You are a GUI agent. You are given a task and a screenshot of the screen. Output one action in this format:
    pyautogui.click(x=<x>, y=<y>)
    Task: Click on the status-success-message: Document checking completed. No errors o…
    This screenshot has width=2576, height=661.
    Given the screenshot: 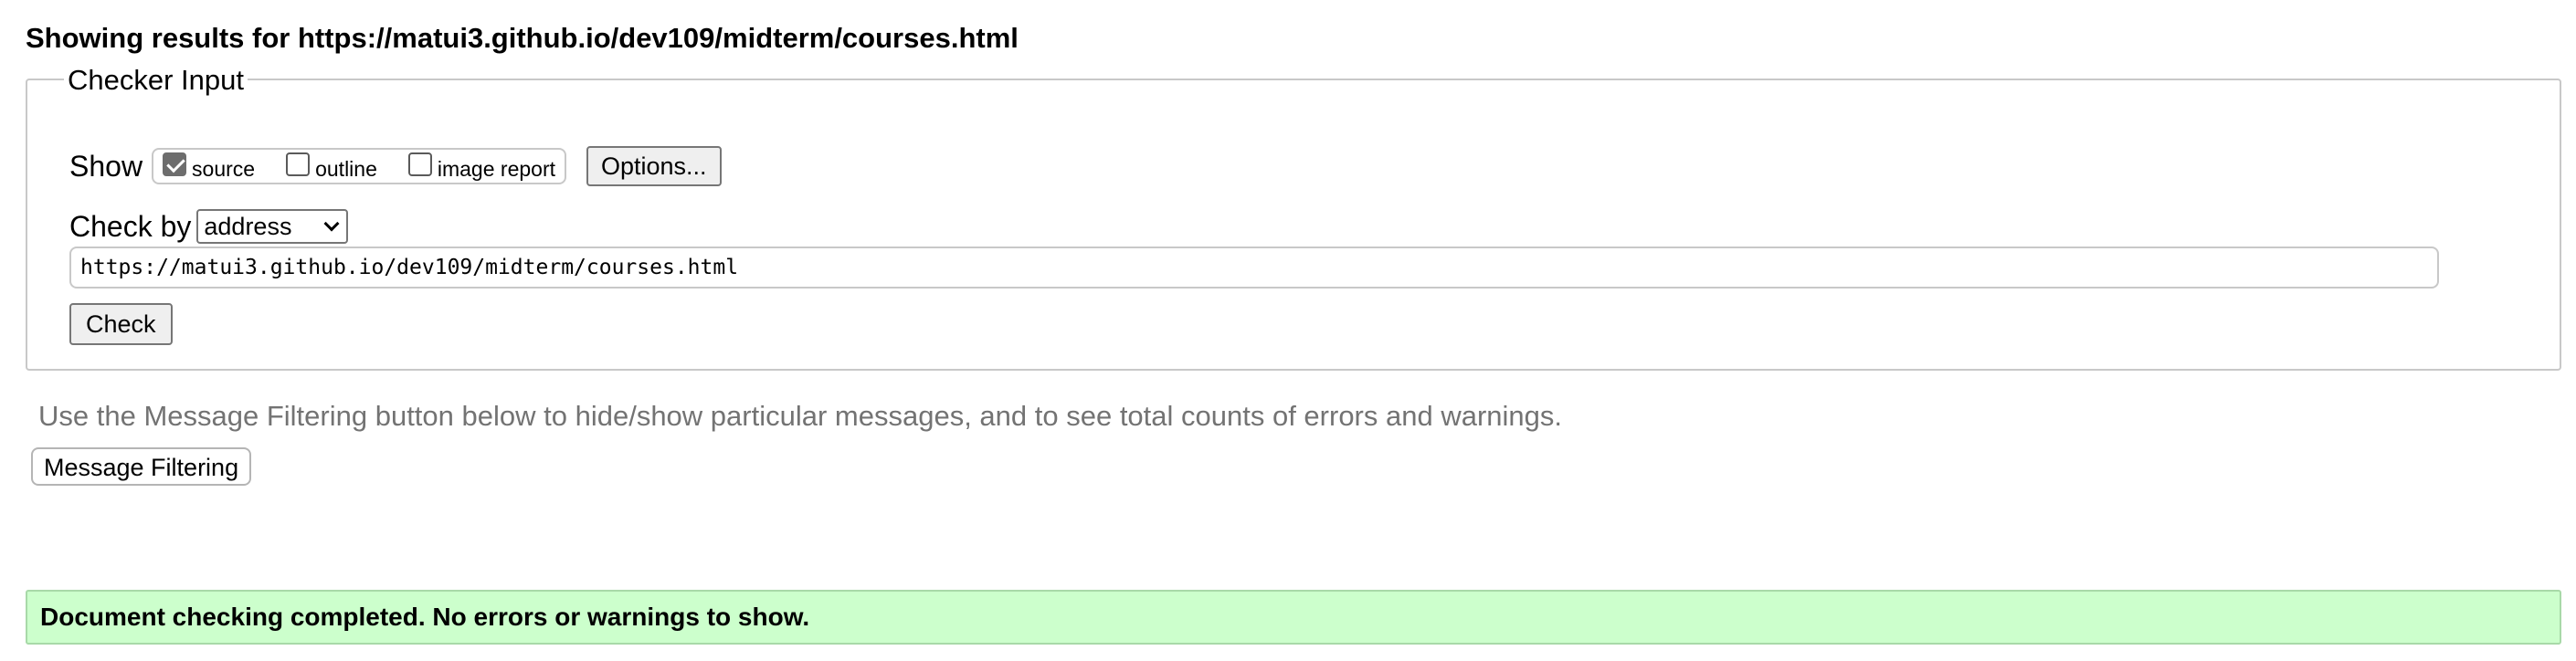 What is the action you would take?
    pyautogui.click(x=1293, y=617)
    